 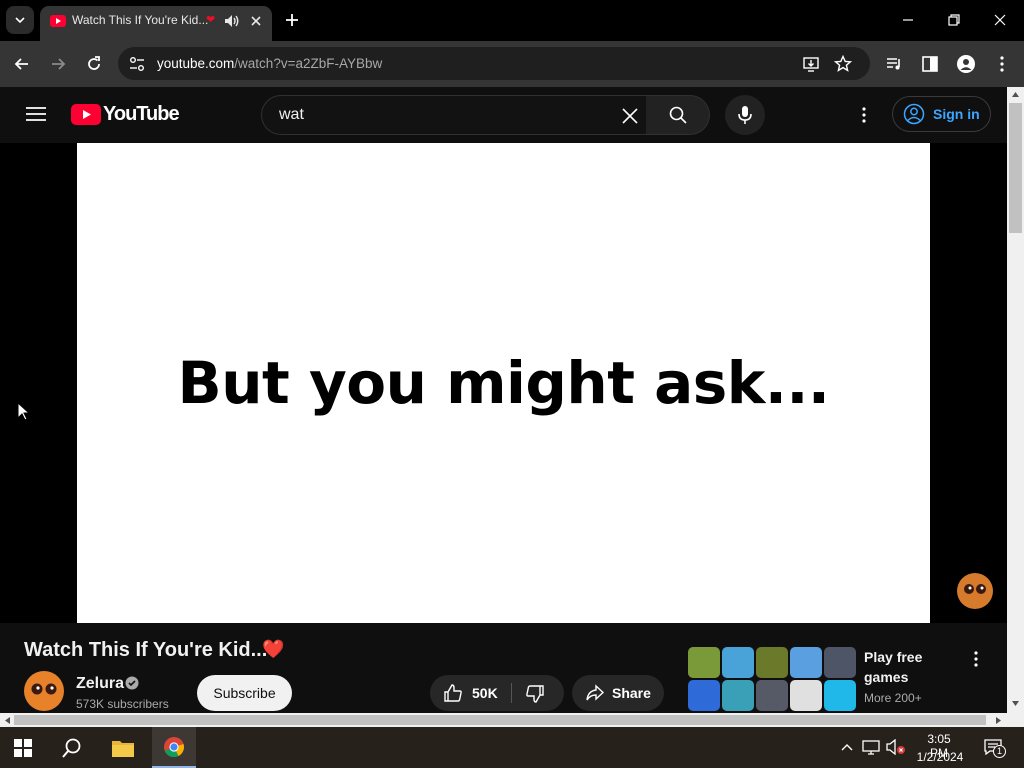 I want to click on scroll-up-icon, so click(x=1015, y=94).